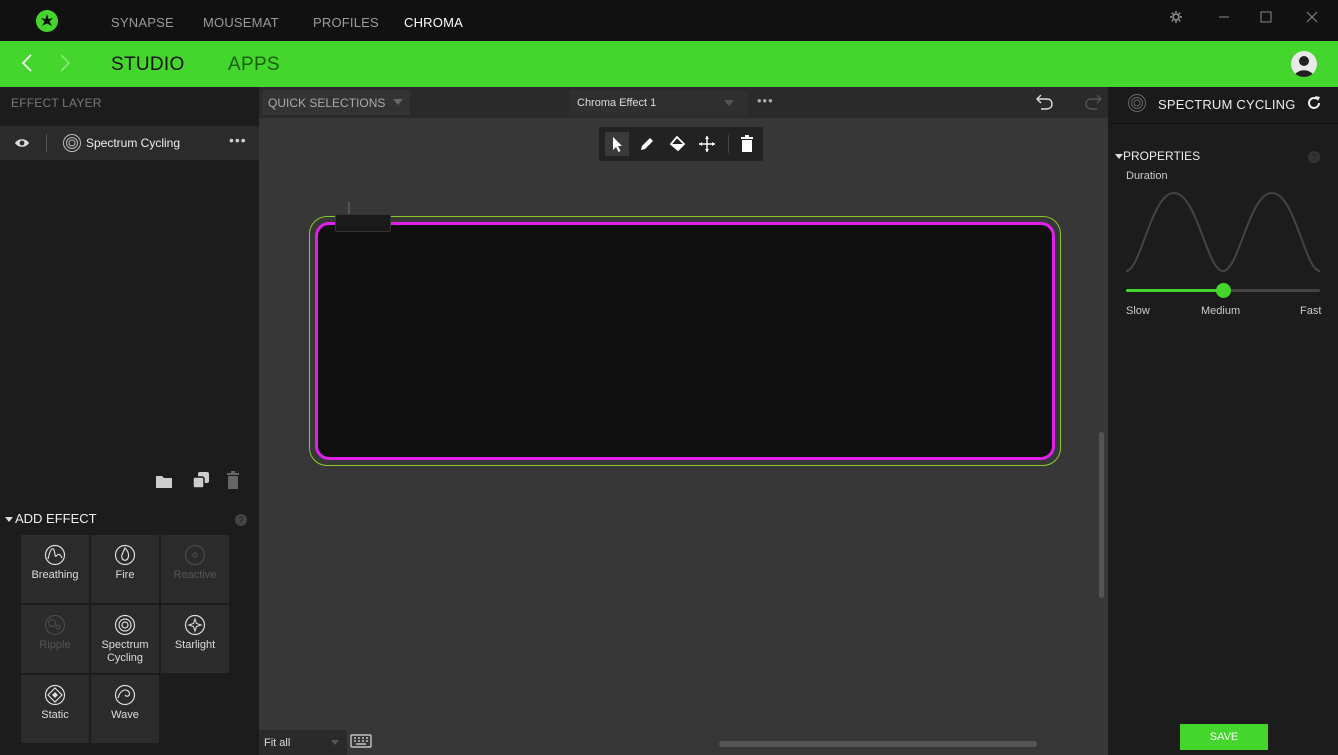 Image resolution: width=1338 pixels, height=755 pixels. I want to click on tab-studio: STUDIO, so click(148, 65).